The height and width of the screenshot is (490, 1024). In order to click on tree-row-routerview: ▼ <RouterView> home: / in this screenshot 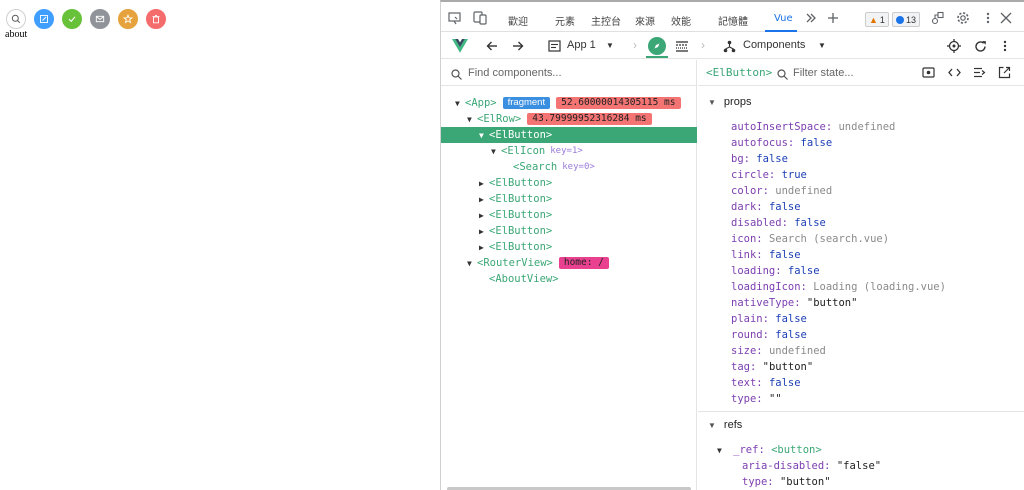, I will do `click(569, 263)`.